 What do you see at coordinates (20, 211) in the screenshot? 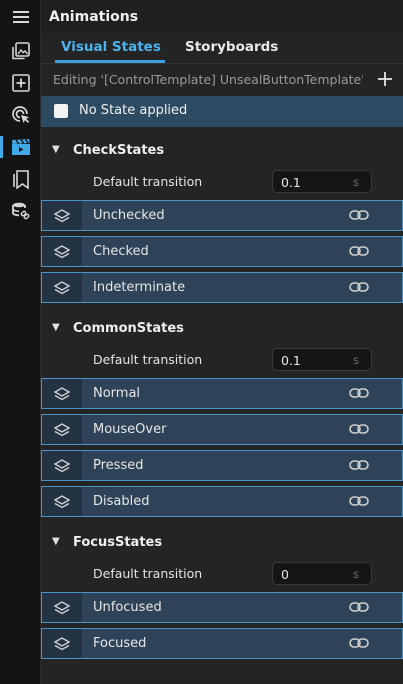
I see `database-link-icon` at bounding box center [20, 211].